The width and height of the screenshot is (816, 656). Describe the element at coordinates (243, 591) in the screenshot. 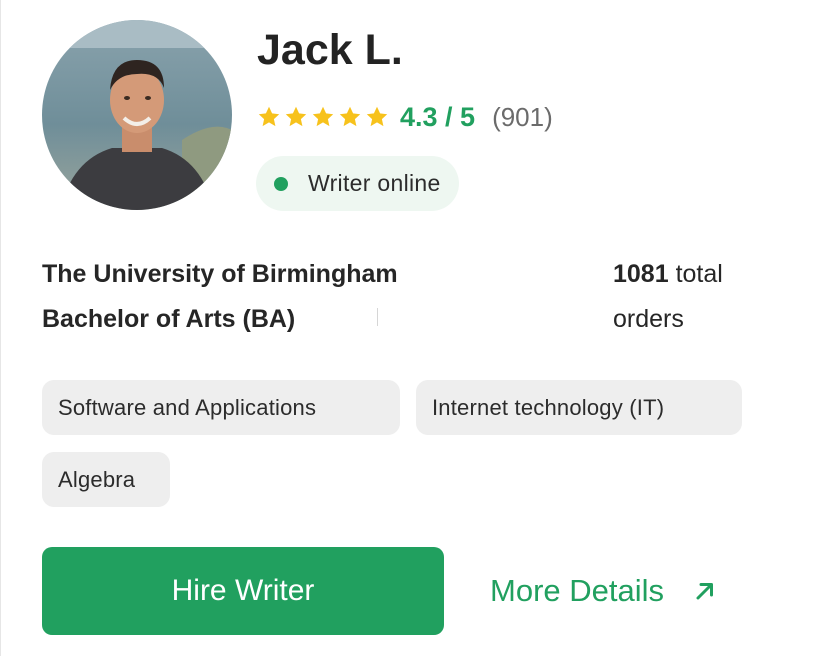

I see `hire-writer-button: Hire Writer` at that location.